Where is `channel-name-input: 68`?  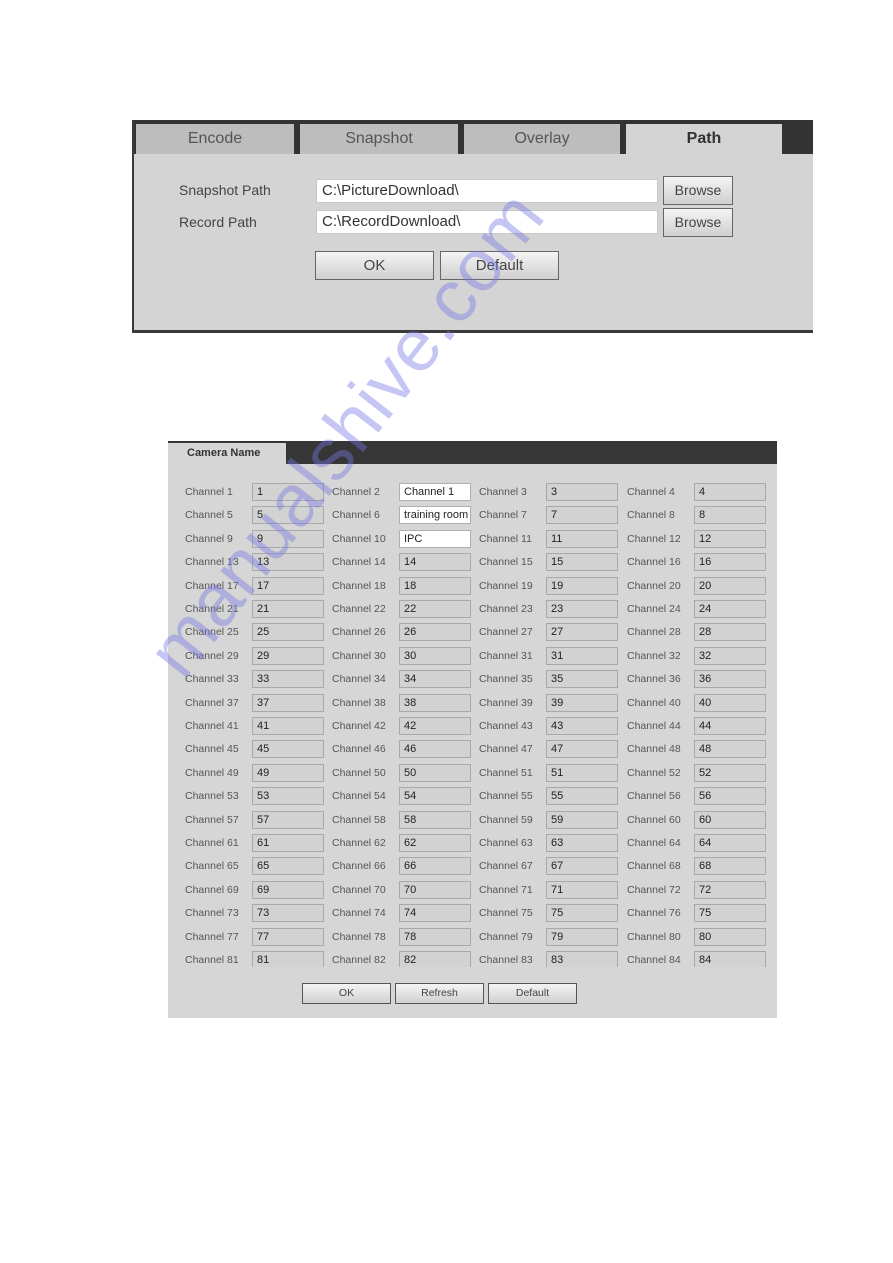 channel-name-input: 68 is located at coordinates (730, 866).